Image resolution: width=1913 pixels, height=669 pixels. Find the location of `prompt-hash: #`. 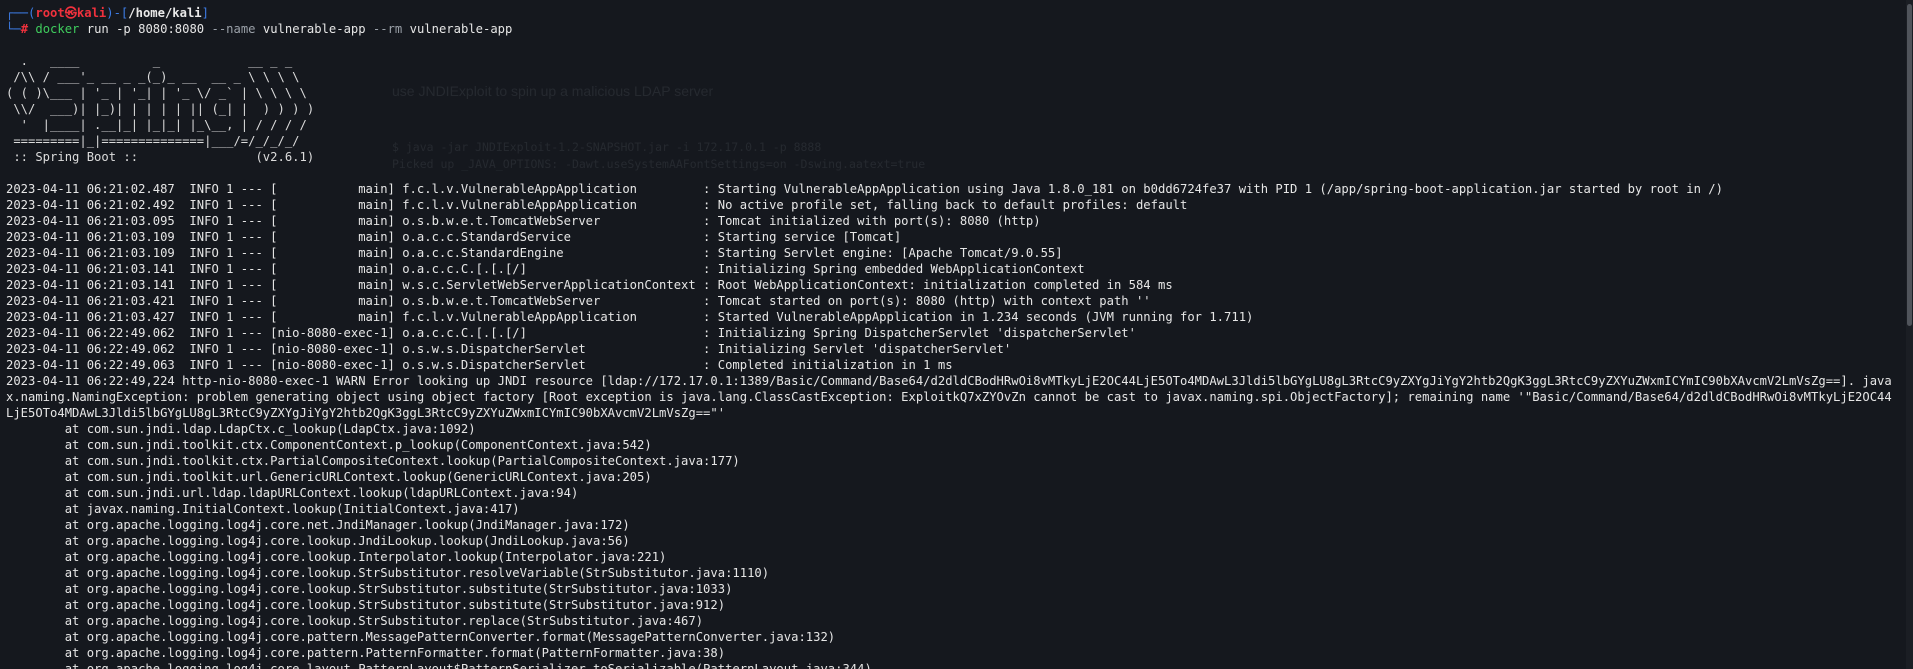

prompt-hash: # is located at coordinates (28, 29).